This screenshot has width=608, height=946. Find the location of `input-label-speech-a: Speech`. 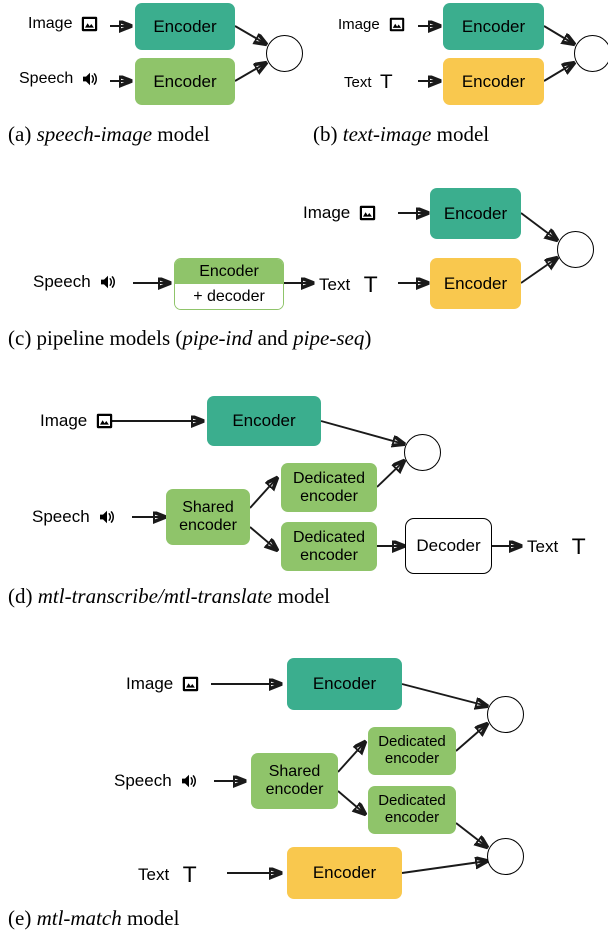

input-label-speech-a: Speech is located at coordinates (59, 79).